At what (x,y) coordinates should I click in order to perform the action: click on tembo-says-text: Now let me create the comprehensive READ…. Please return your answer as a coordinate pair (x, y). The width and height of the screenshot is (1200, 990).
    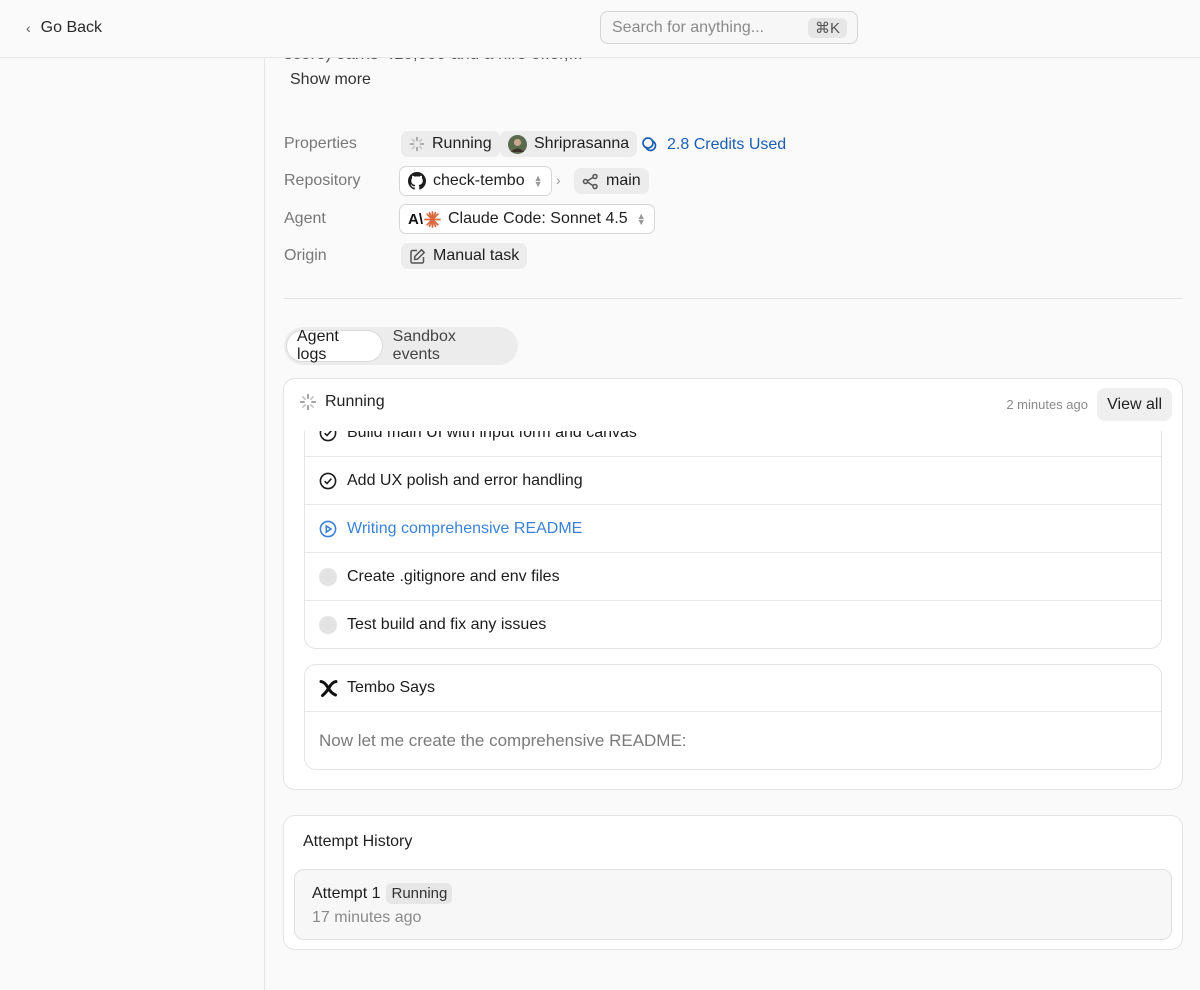
    Looking at the image, I should click on (503, 740).